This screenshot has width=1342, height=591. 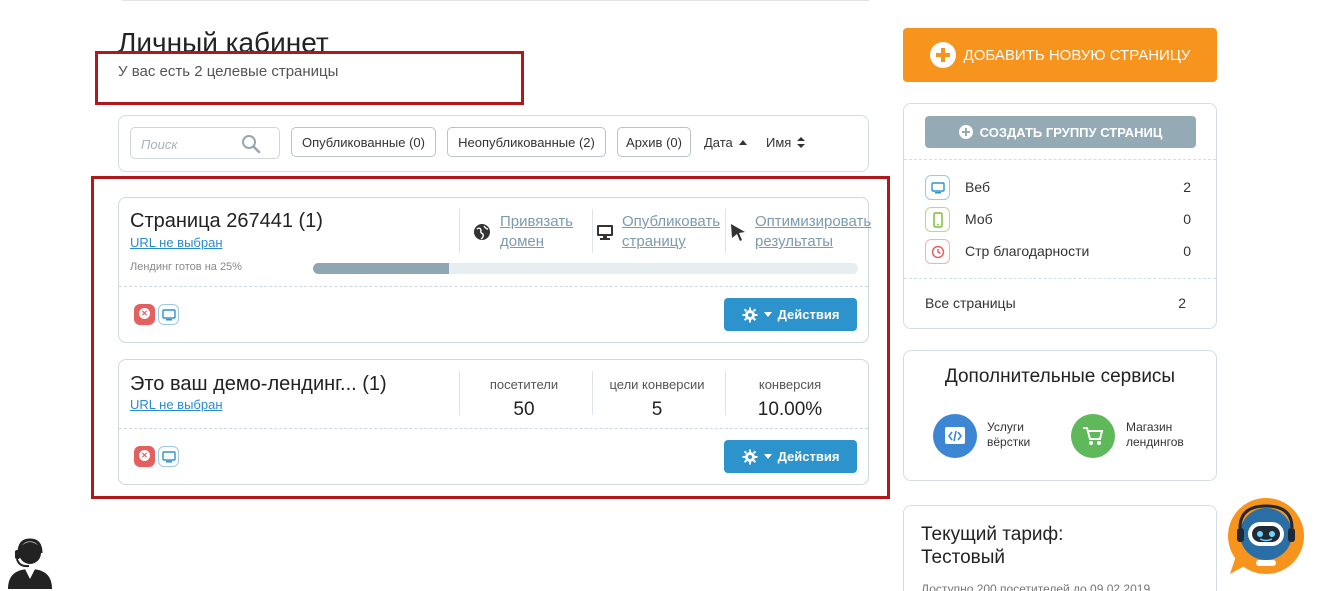 I want to click on cart-icon, so click(x=1093, y=436).